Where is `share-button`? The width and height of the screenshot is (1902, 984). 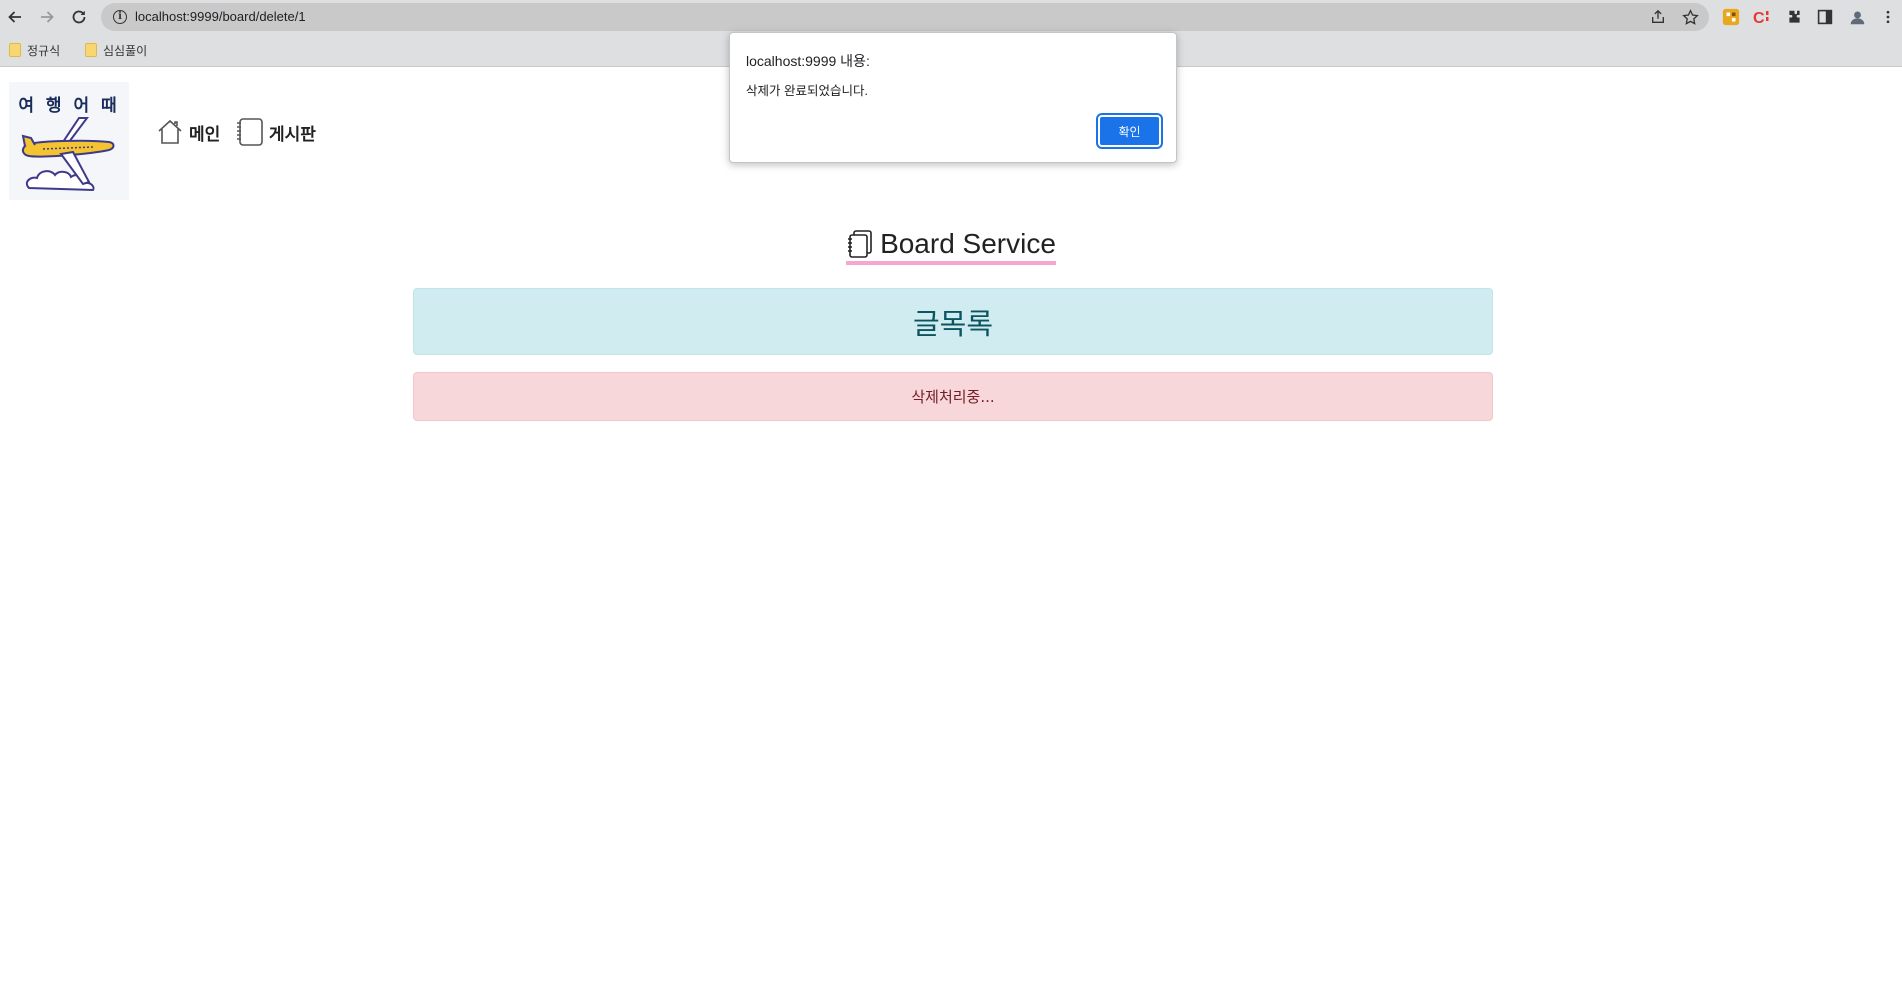 share-button is located at coordinates (1658, 17).